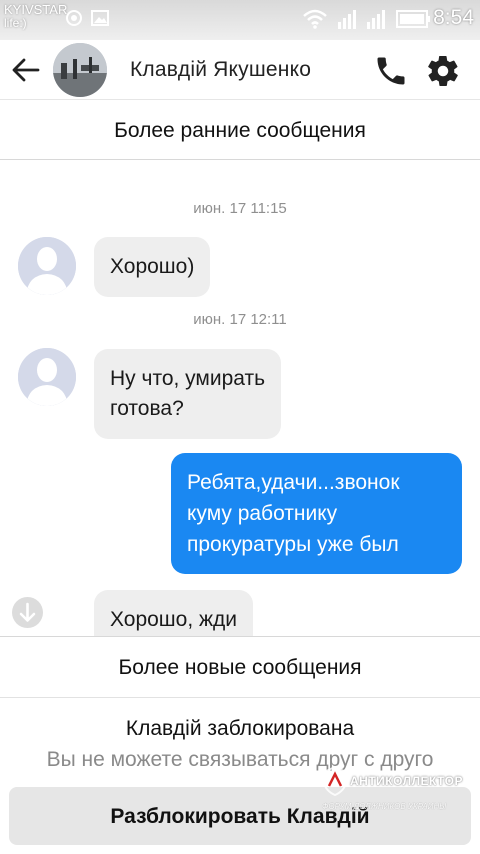 Image resolution: width=480 pixels, height=854 pixels. Describe the element at coordinates (413, 19) in the screenshot. I see `battery-icon` at that location.